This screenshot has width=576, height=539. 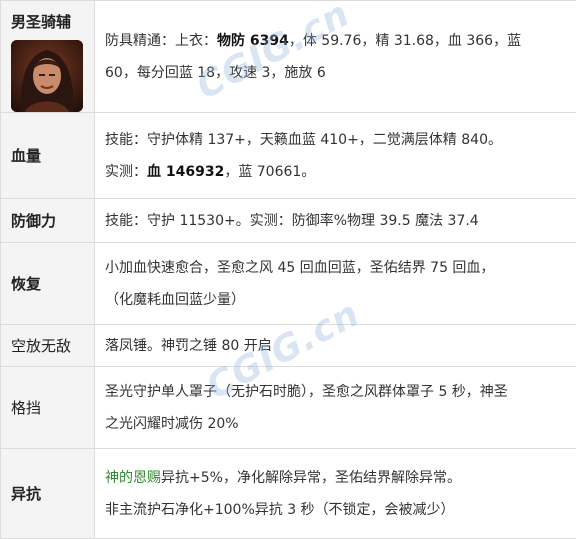 I want to click on skill-name-highlight: 神的恩赐, so click(x=133, y=478).